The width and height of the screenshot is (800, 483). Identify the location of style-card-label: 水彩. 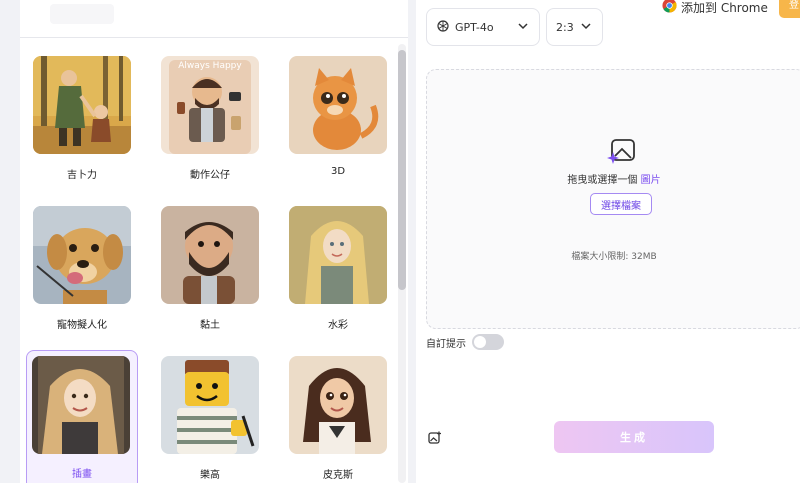
(338, 325).